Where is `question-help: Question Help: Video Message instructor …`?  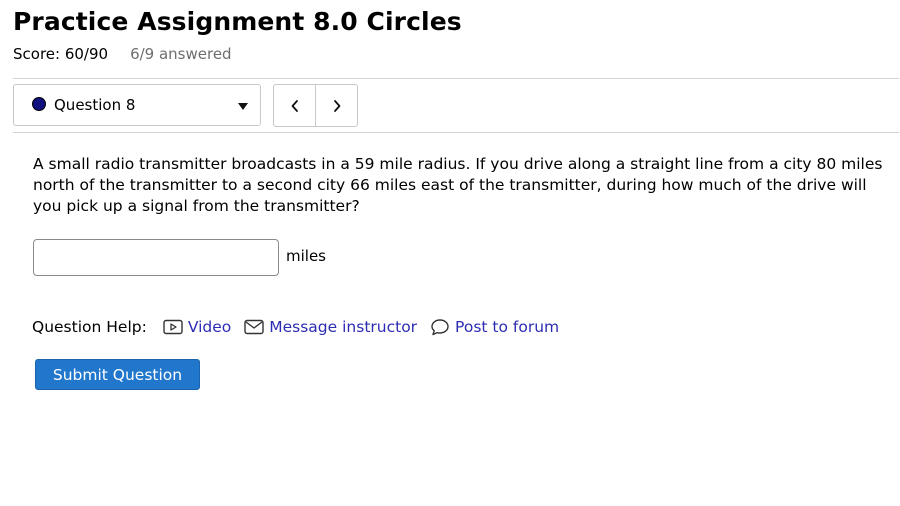 question-help: Question Help: Video Message instructor … is located at coordinates (302, 327).